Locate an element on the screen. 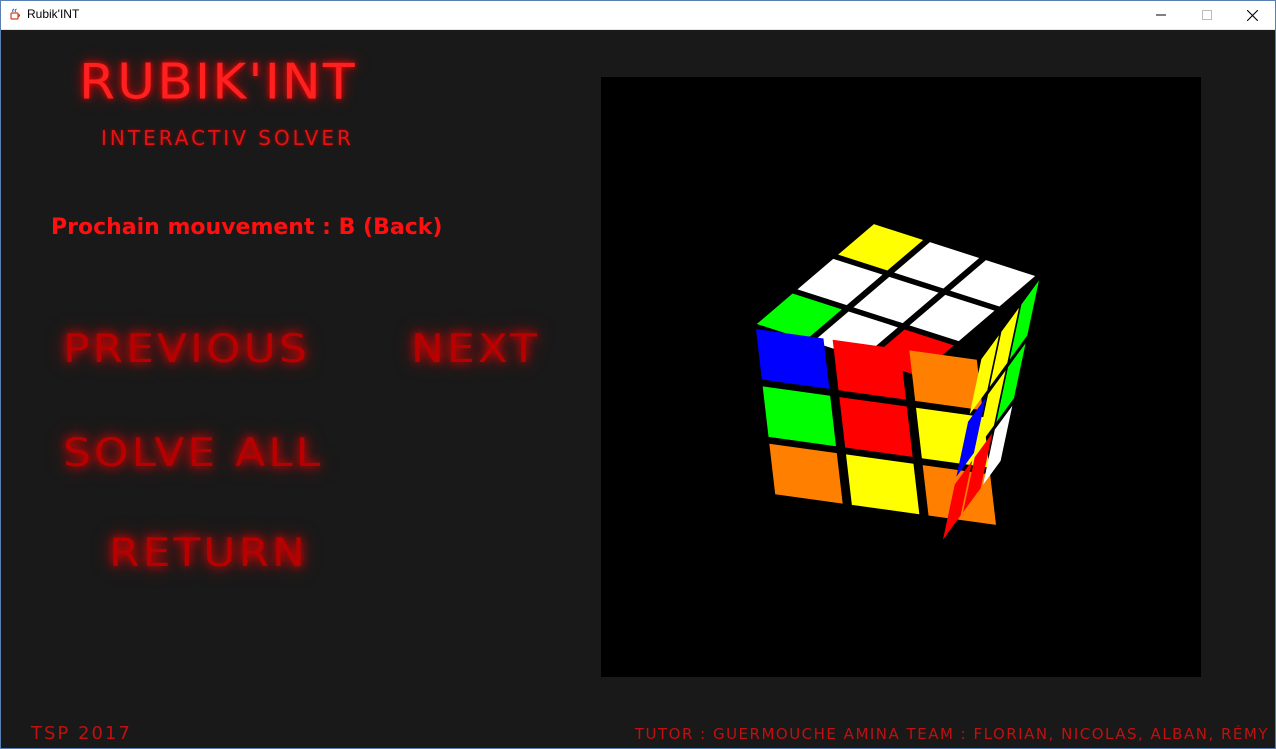  close-button is located at coordinates (1252, 15).